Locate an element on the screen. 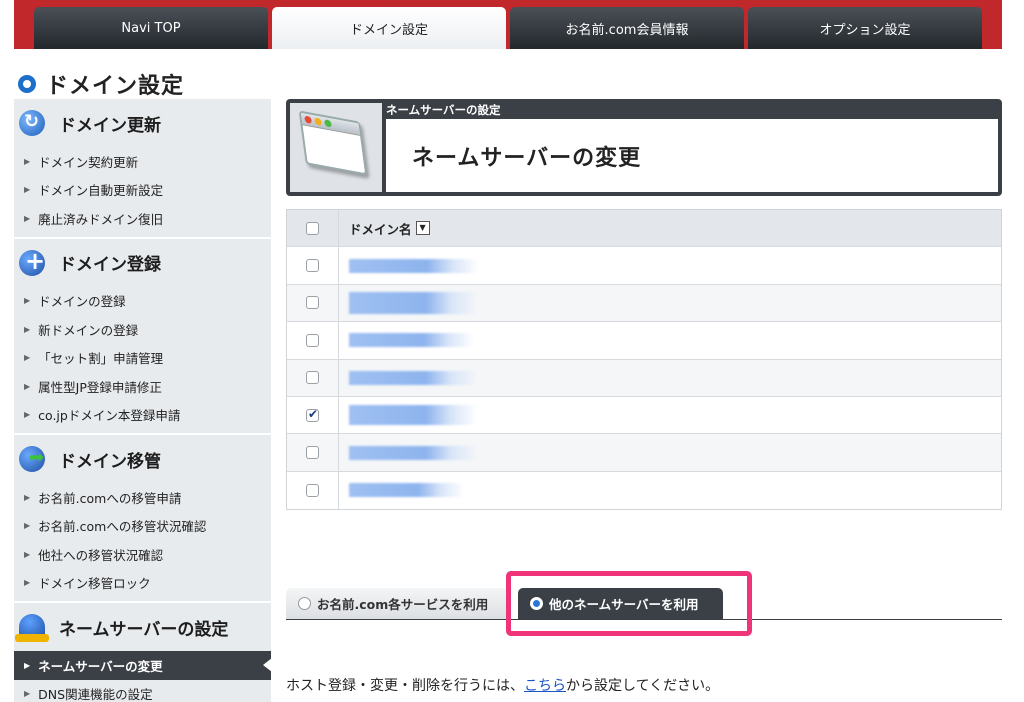 The image size is (1024, 702). top-nav-bar: Navi TOP ドメイン設定 お名前.com会員情報 オプション設定 is located at coordinates (508, 24).